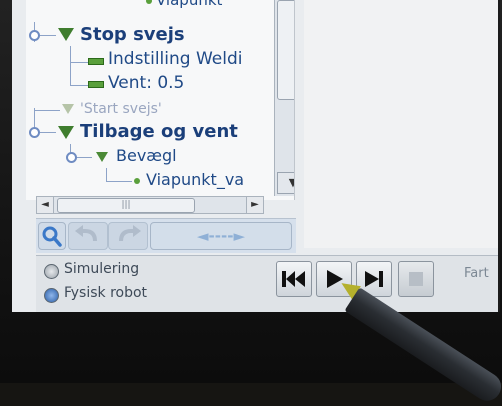  What do you see at coordinates (285, 50) in the screenshot?
I see `vertical-scroll-thumb` at bounding box center [285, 50].